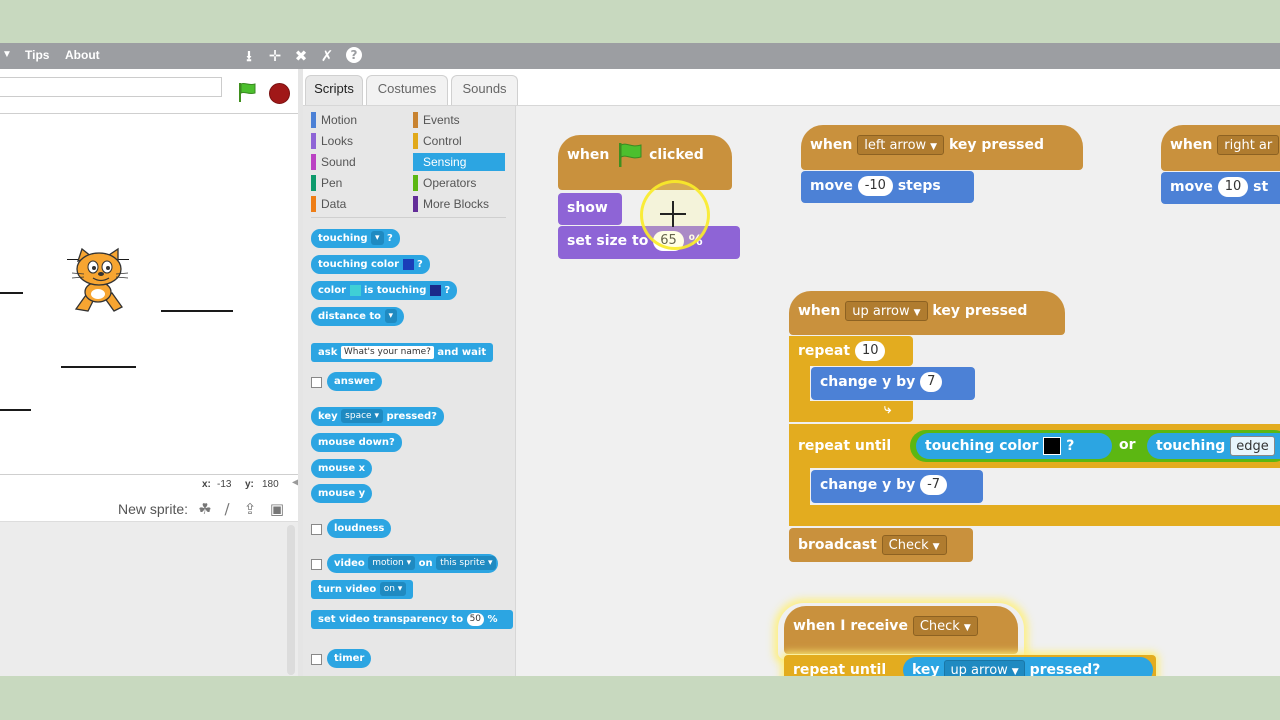  I want to click on video-checkbox, so click(316, 564).